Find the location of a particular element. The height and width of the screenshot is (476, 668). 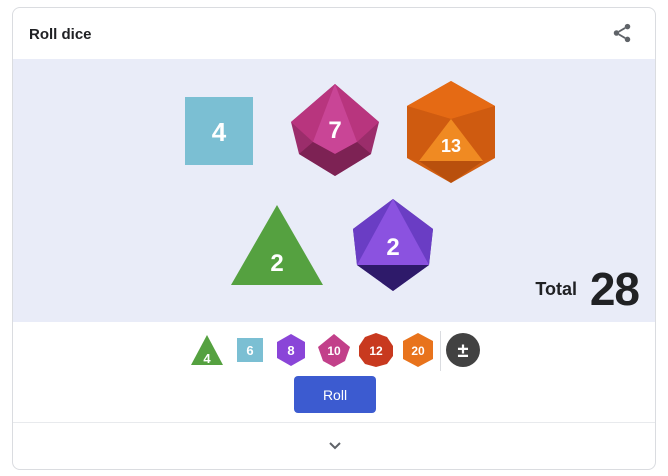

picker-divider is located at coordinates (440, 351).